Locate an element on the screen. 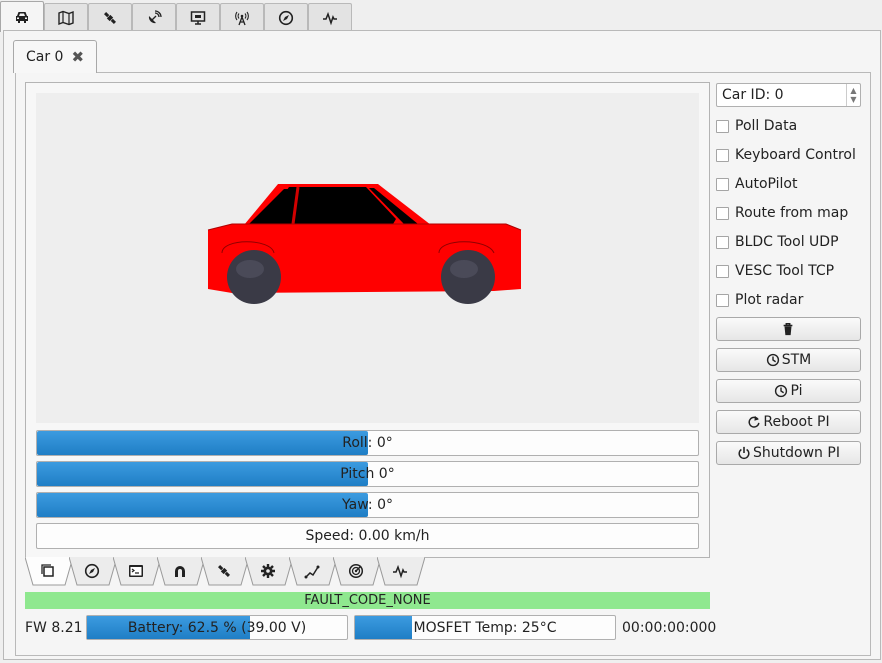 This screenshot has width=882, height=663. spin-arrows: ▲ ▼ is located at coordinates (853, 95).